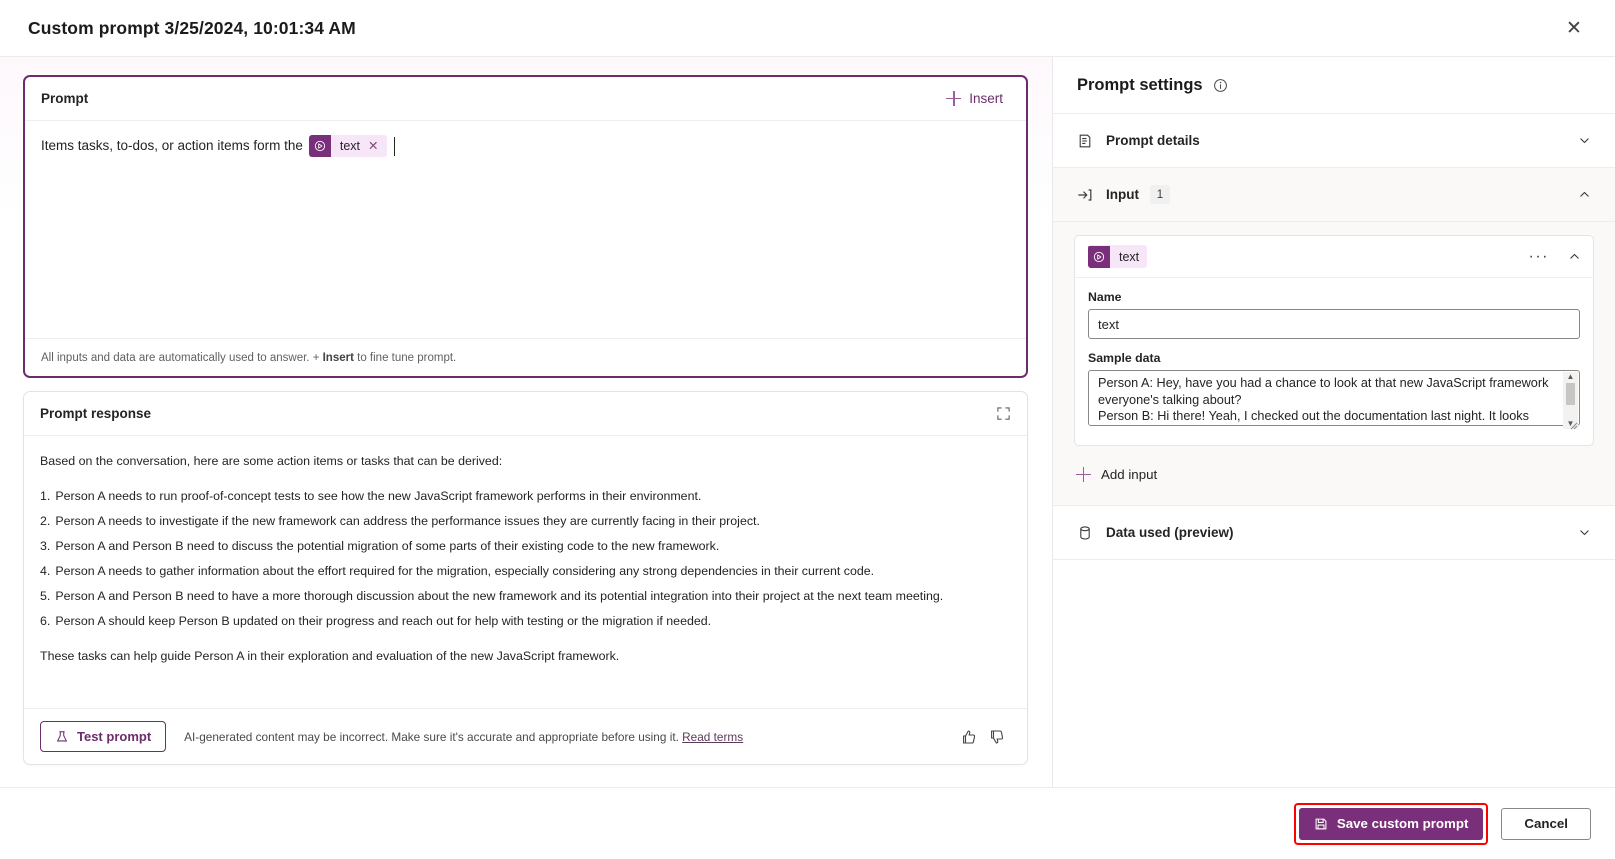  I want to click on token-remove-icon: ✕, so click(377, 146).